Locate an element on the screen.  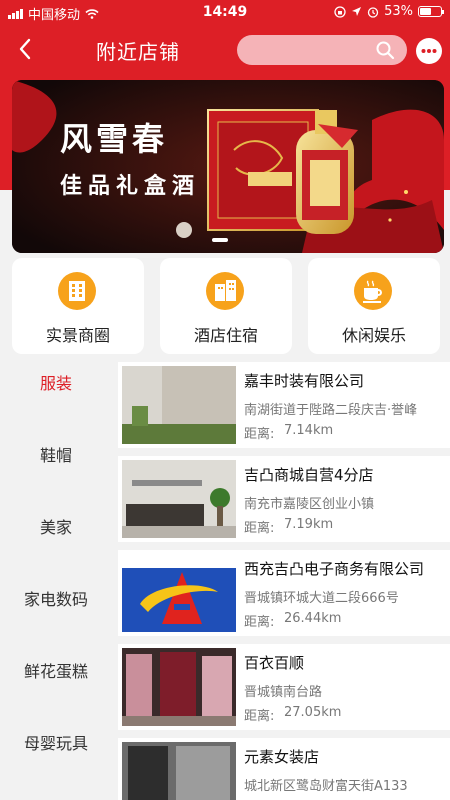
store-name: 西充吉凸电子商务有限公司 is located at coordinates (334, 569).